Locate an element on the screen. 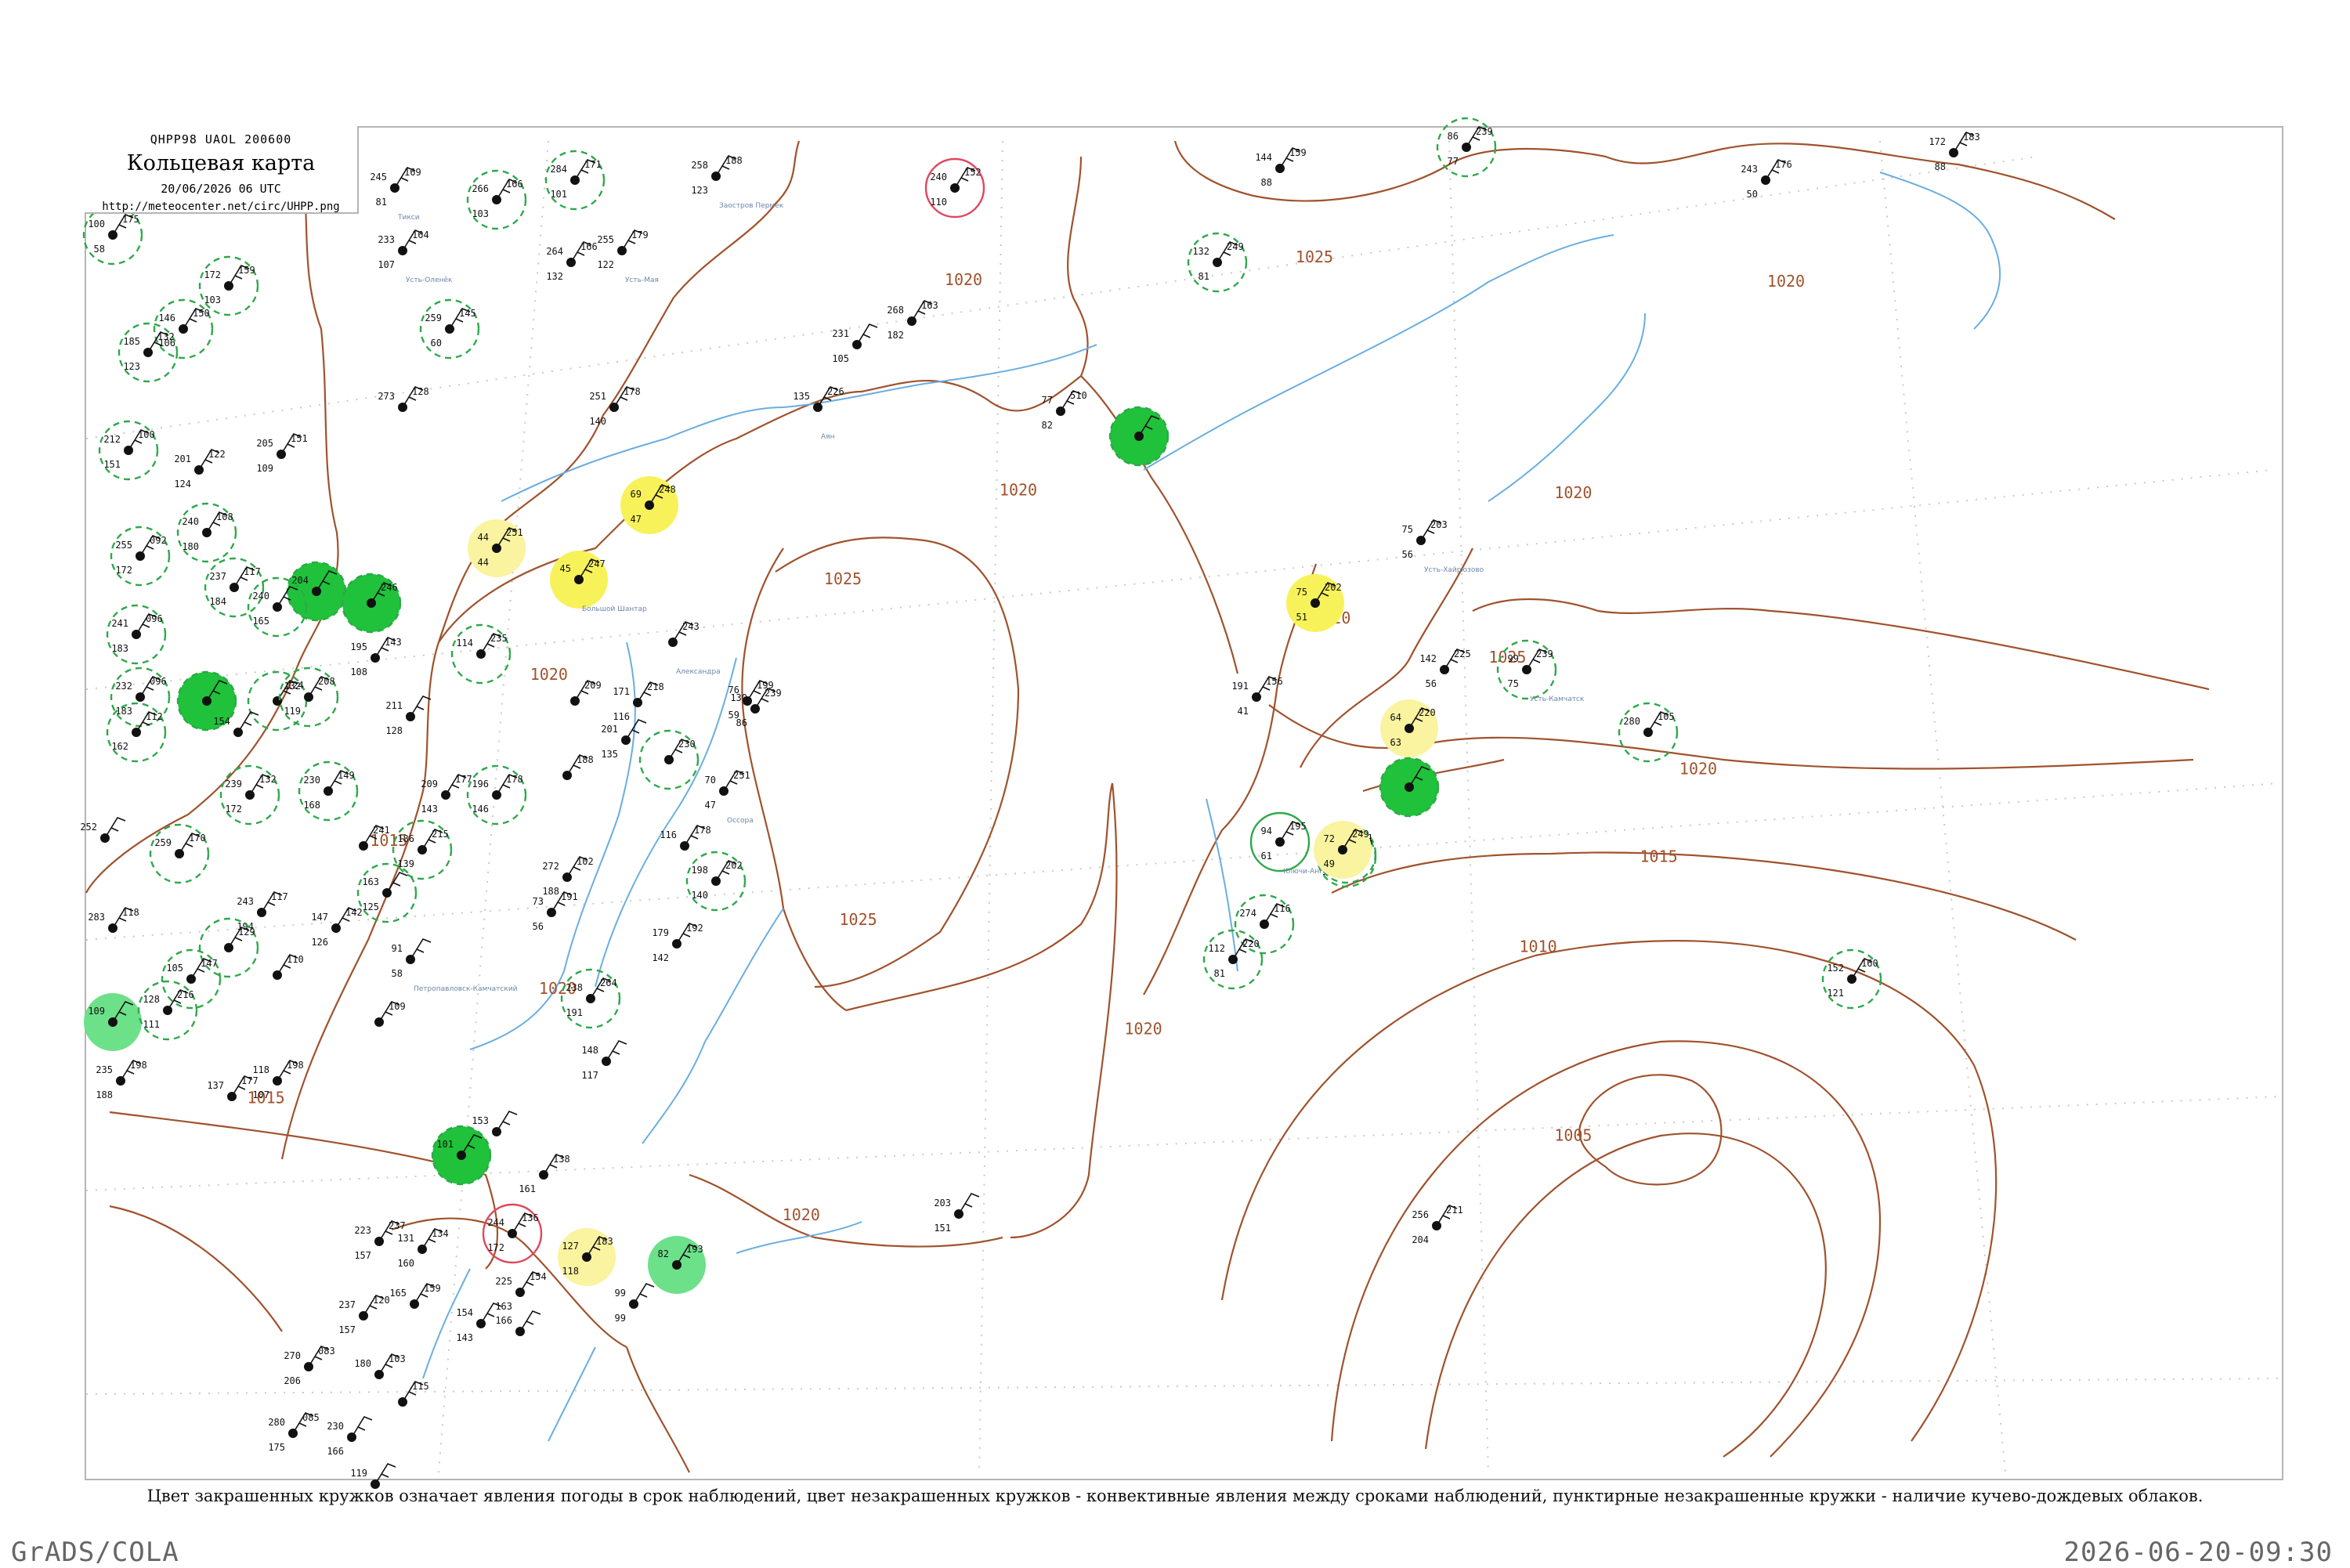  station-s41: 195 108 143 is located at coordinates (375, 657).